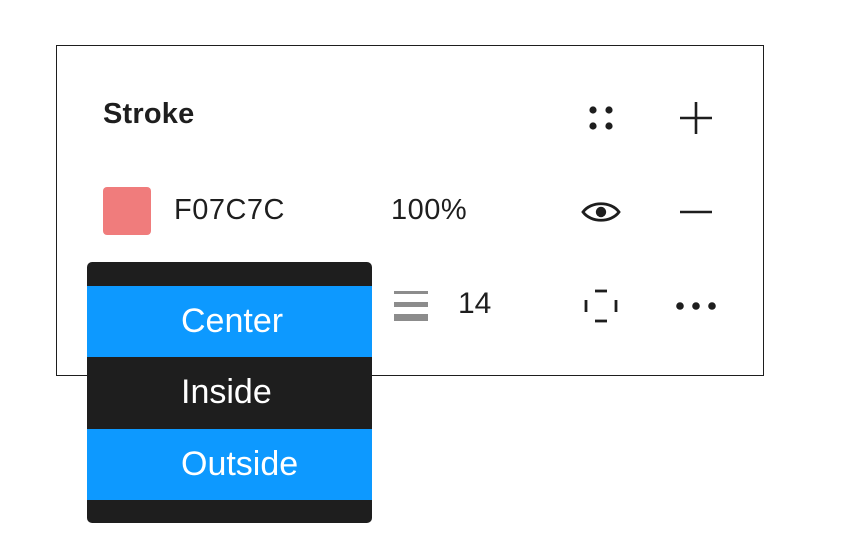 This screenshot has height=552, width=843. What do you see at coordinates (429, 210) in the screenshot?
I see `stroke-opacity-value: 100%` at bounding box center [429, 210].